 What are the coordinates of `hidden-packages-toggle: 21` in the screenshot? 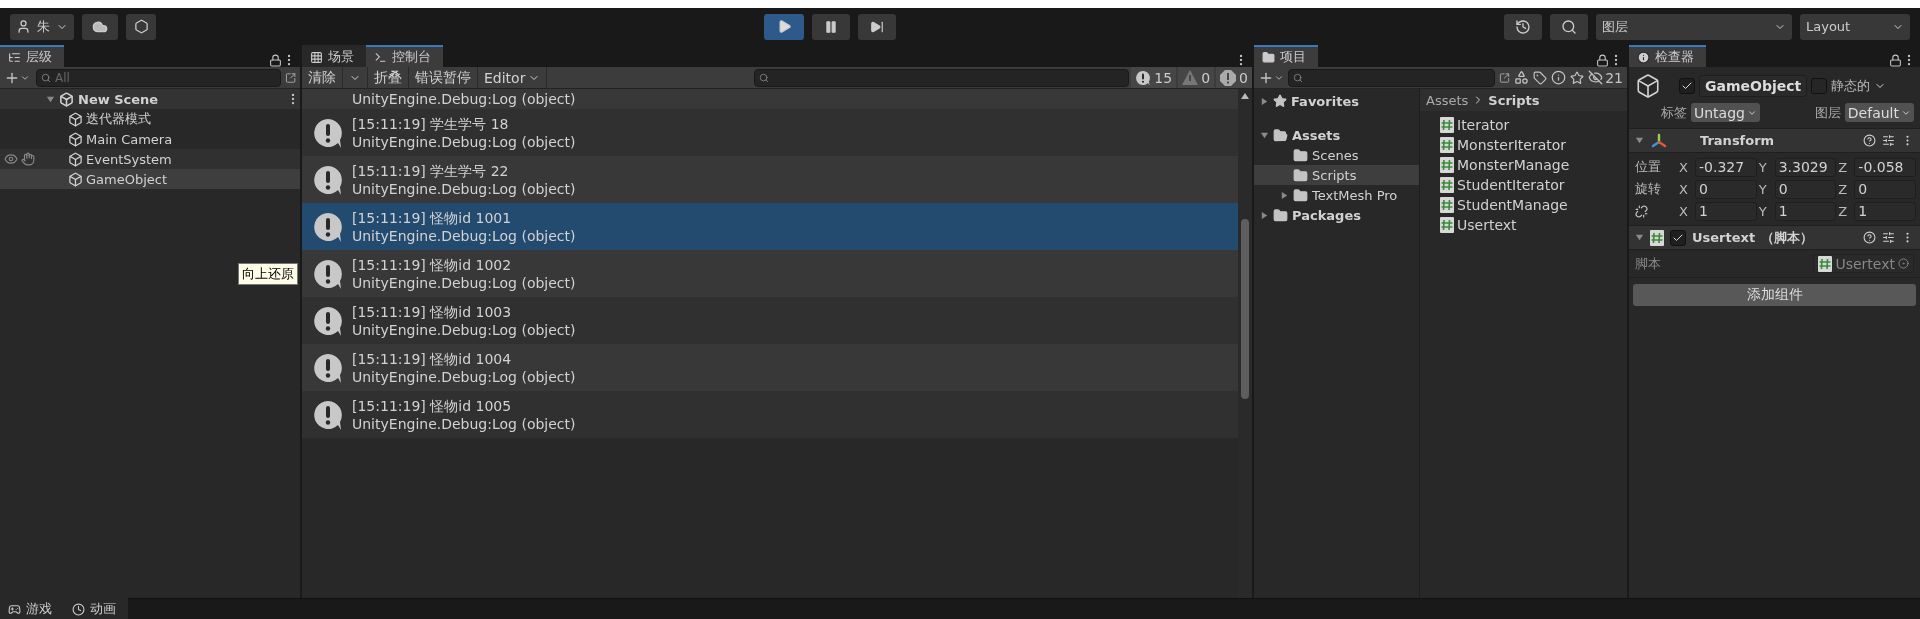 It's located at (1605, 77).